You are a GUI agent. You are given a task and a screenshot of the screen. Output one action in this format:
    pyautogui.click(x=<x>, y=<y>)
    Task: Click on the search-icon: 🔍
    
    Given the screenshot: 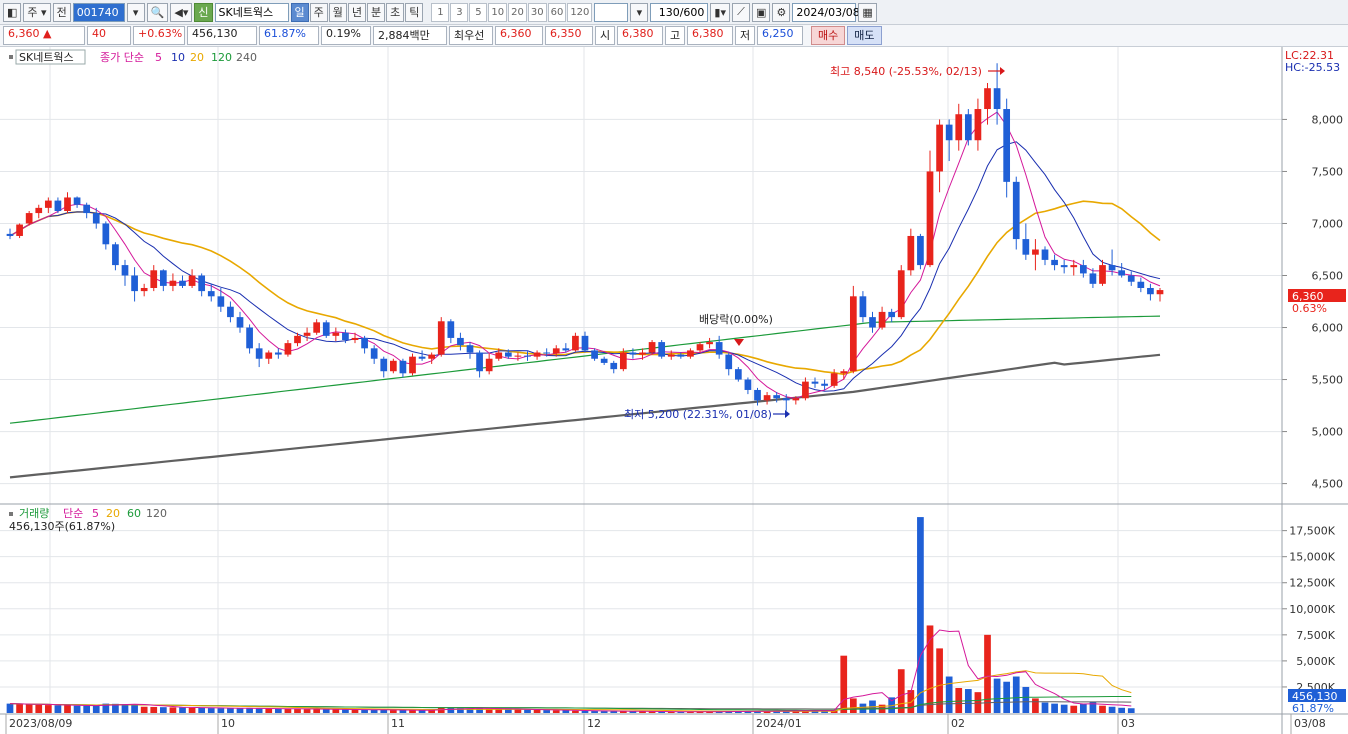 What is the action you would take?
    pyautogui.click(x=157, y=12)
    